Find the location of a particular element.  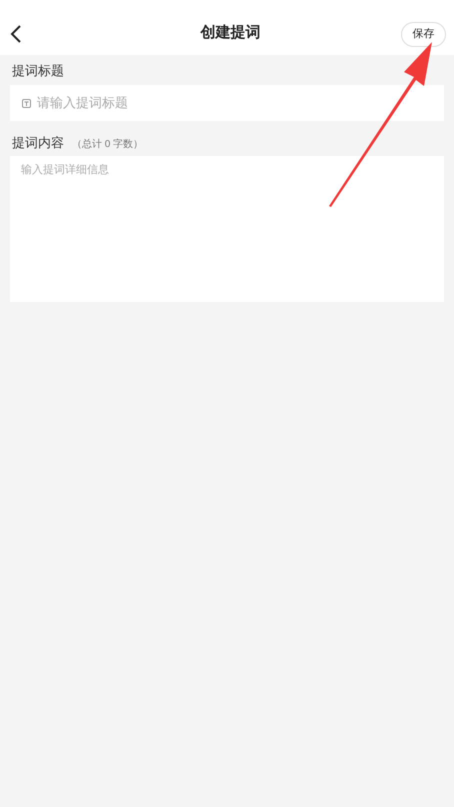

word-count: （总计 0 字数） is located at coordinates (108, 145).